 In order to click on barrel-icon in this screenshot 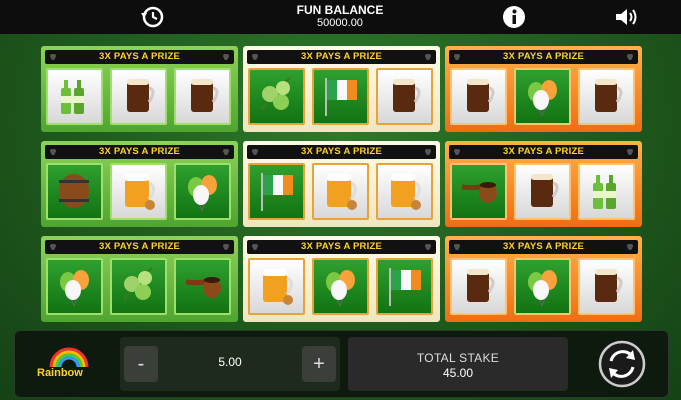, I will do `click(74, 191)`.